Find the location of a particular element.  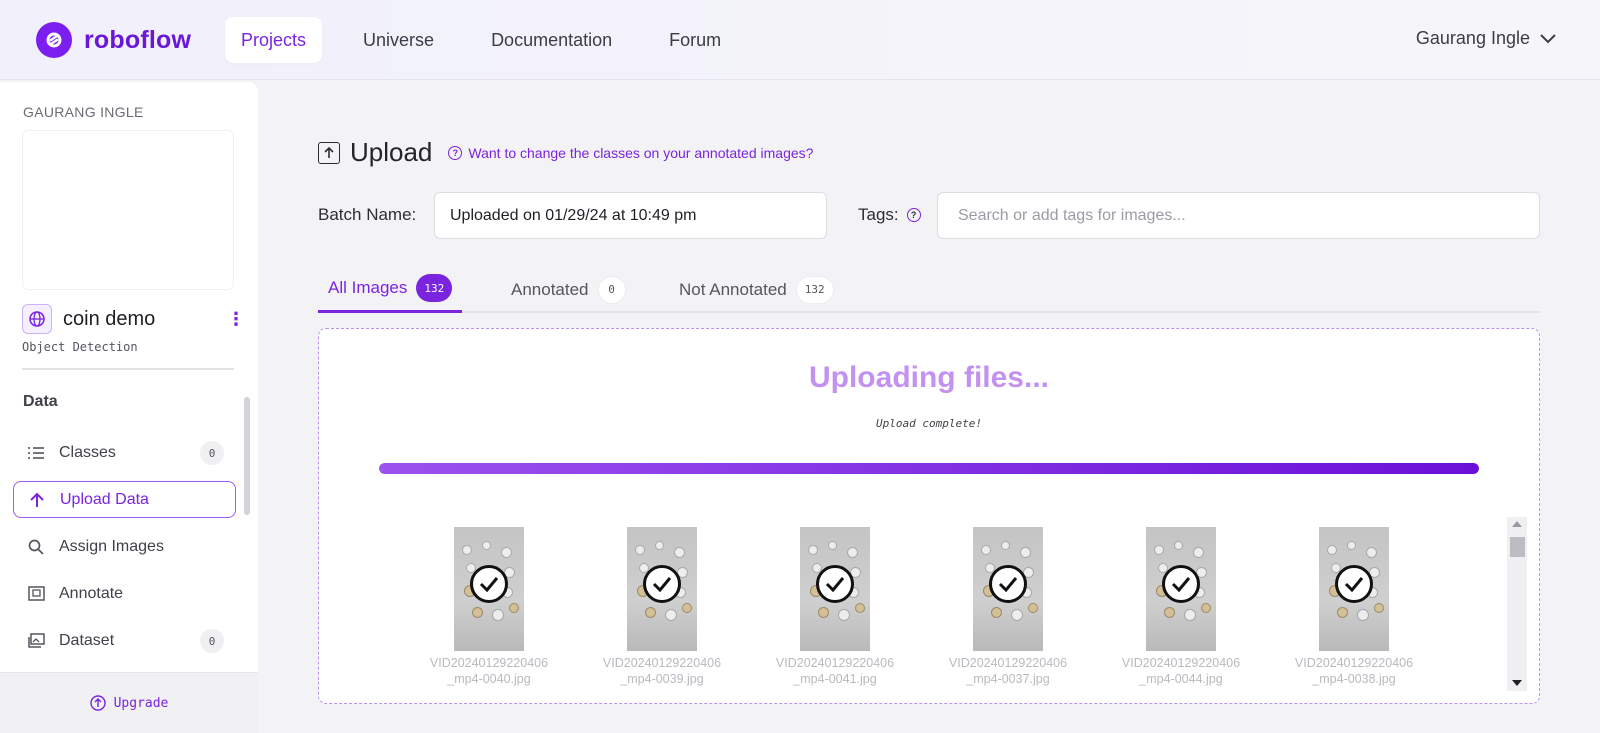

sidebar-scrollbar is located at coordinates (247, 456).